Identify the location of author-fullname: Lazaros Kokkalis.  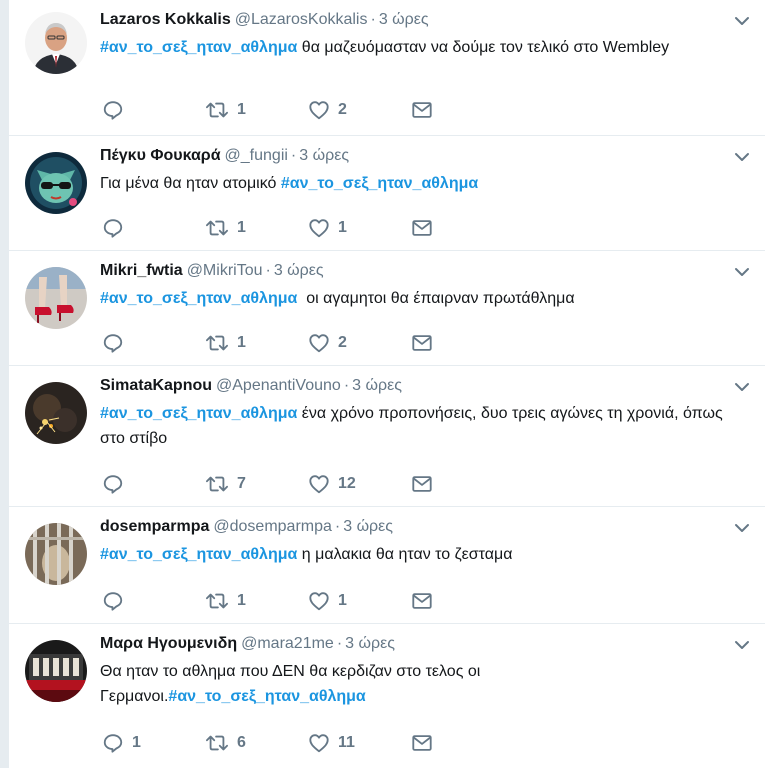
(165, 19).